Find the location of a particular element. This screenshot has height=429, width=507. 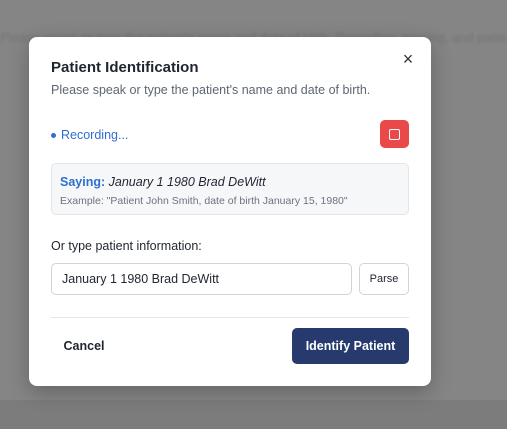

footer-divider is located at coordinates (230, 317).